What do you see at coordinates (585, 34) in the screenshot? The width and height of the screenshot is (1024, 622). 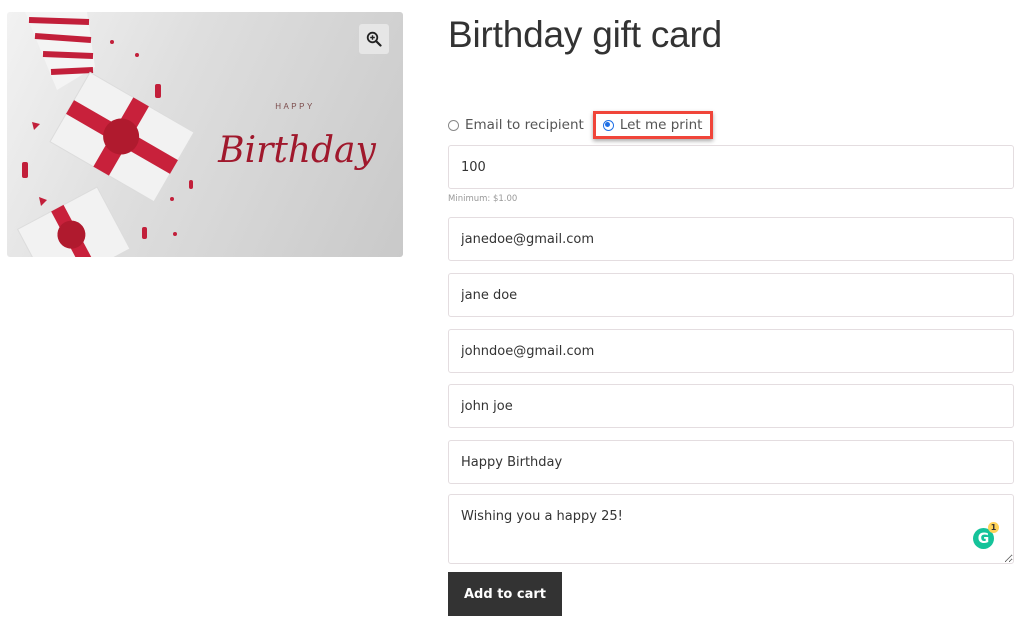 I see `product-title: Birthday gift card` at bounding box center [585, 34].